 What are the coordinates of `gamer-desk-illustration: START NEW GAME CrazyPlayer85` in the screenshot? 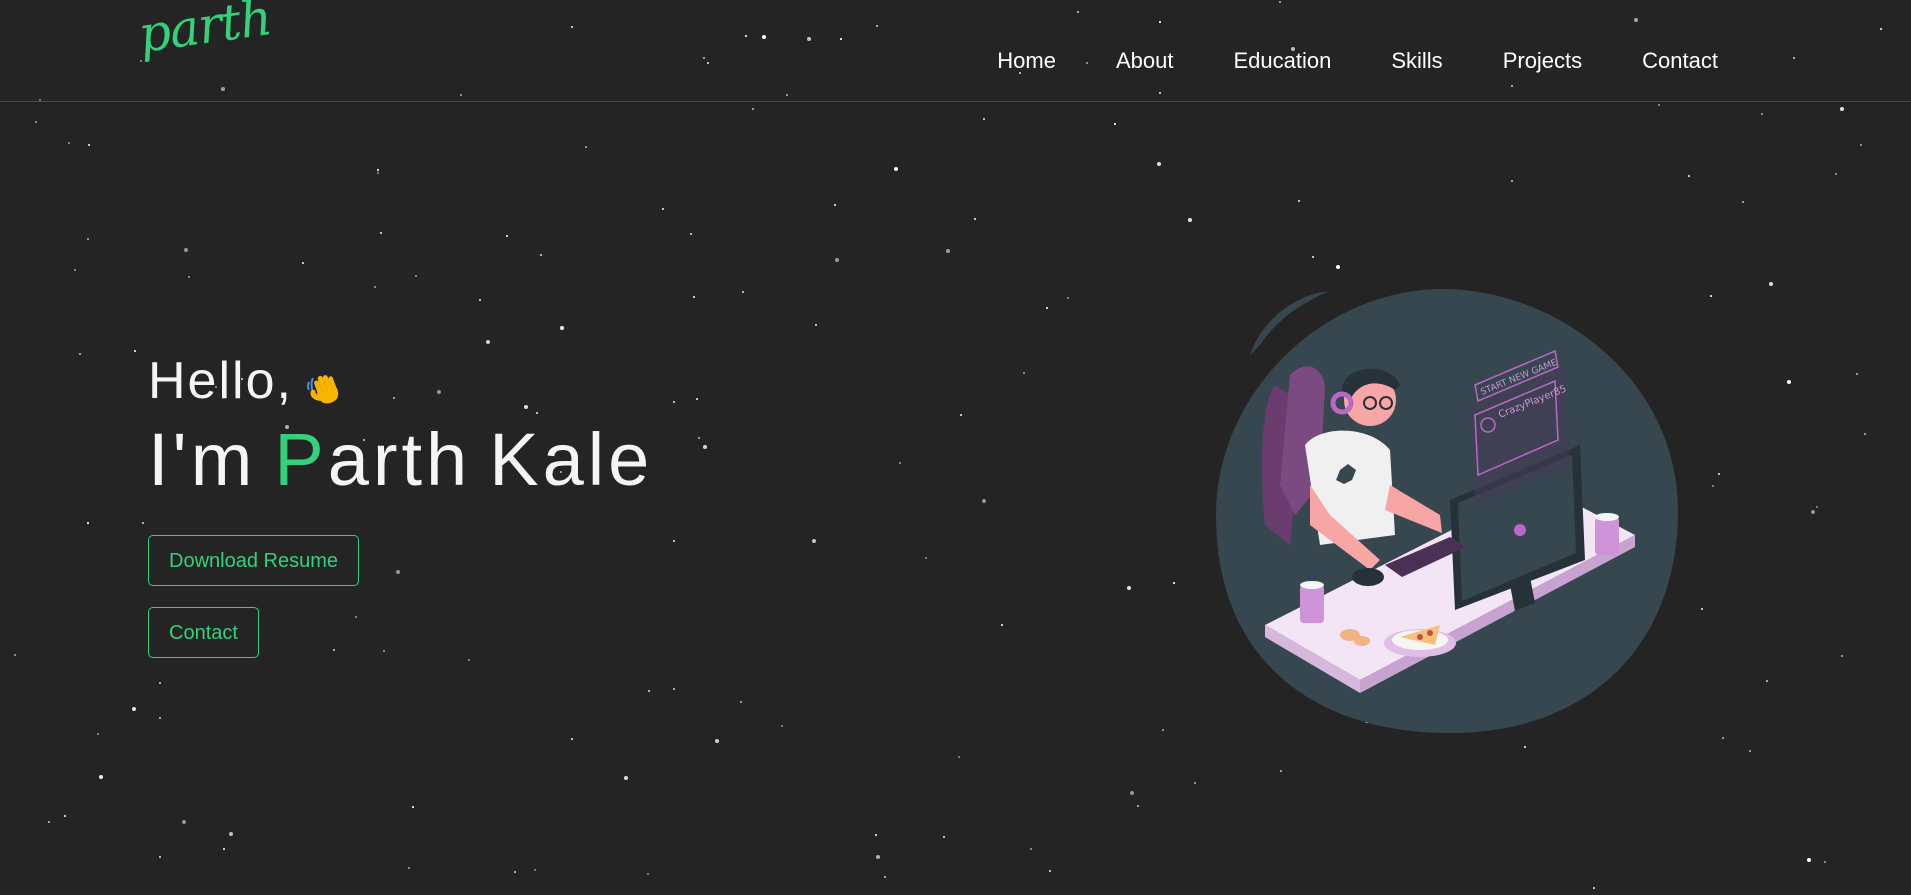 It's located at (1450, 510).